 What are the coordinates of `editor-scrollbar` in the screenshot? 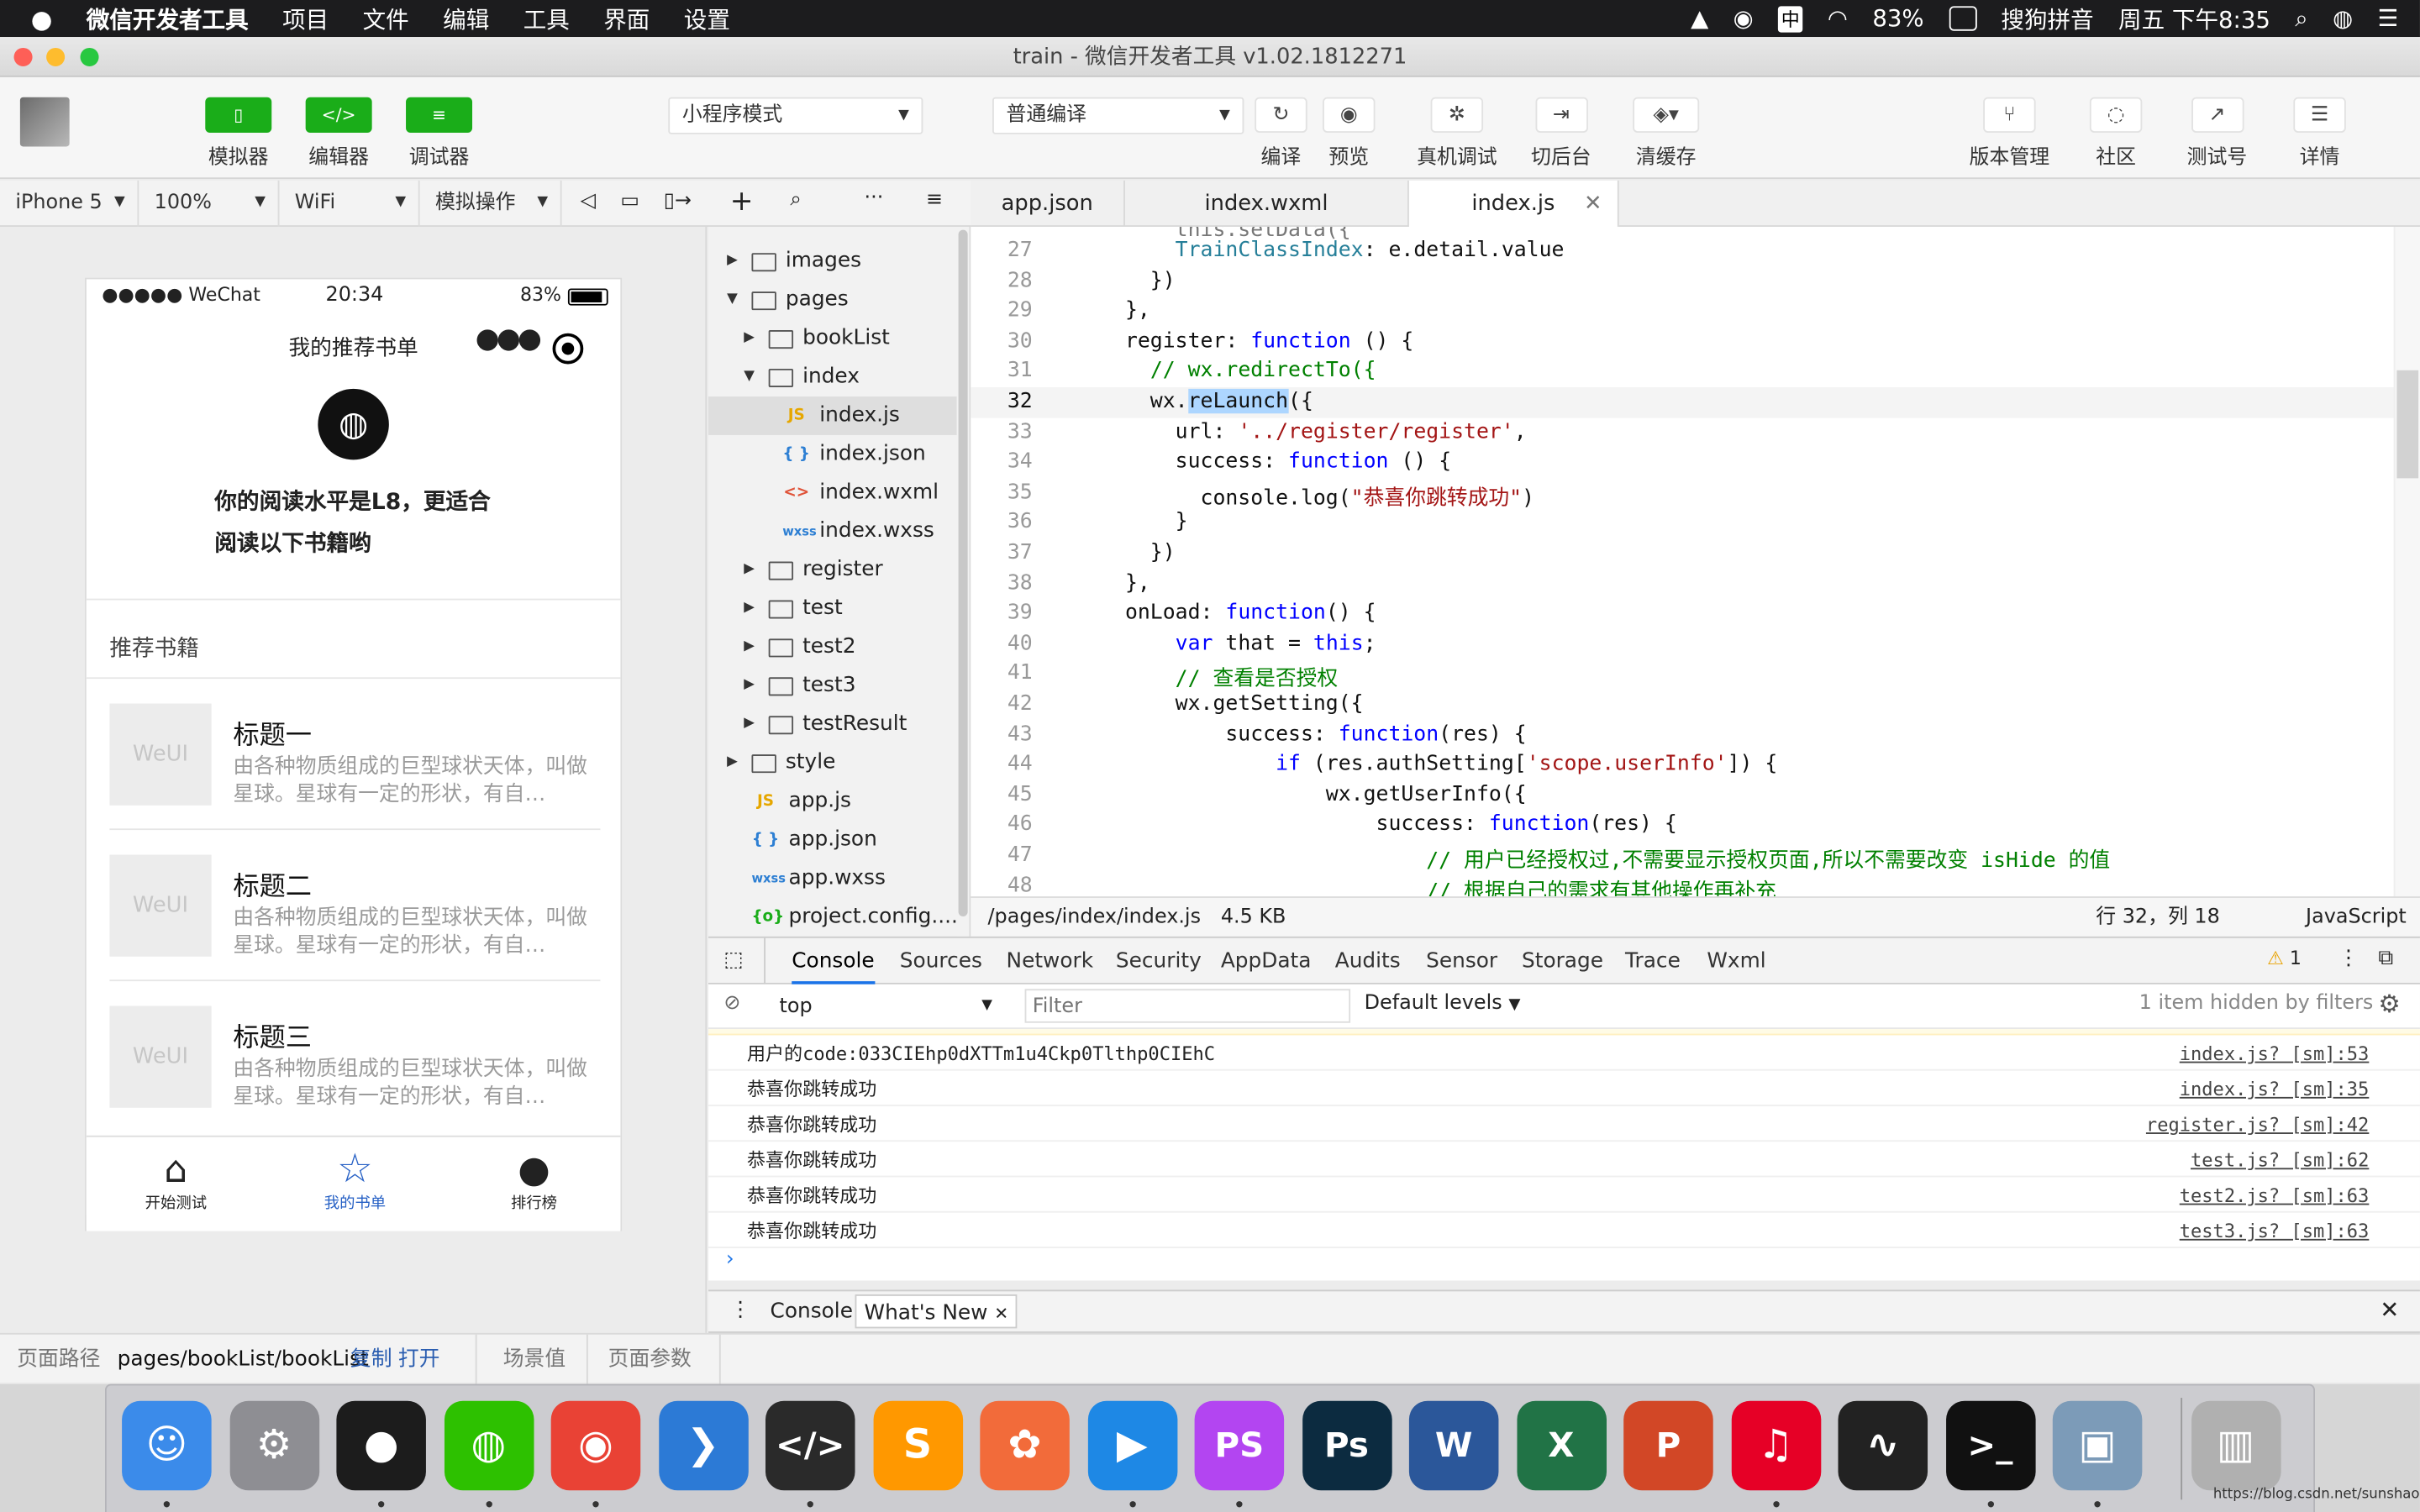 It's located at (2406, 561).